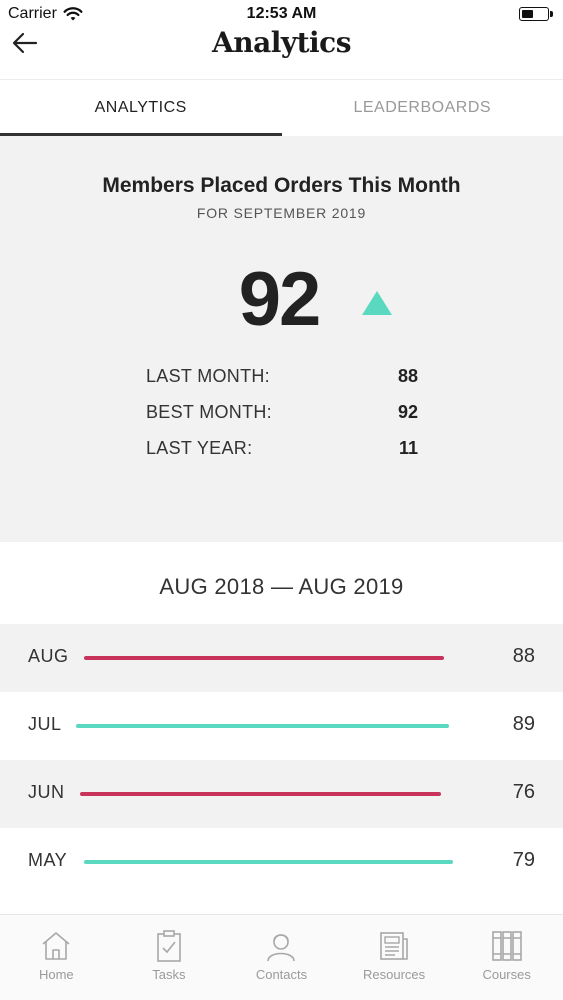 This screenshot has width=563, height=1000. What do you see at coordinates (394, 946) in the screenshot?
I see `newspaper-icon` at bounding box center [394, 946].